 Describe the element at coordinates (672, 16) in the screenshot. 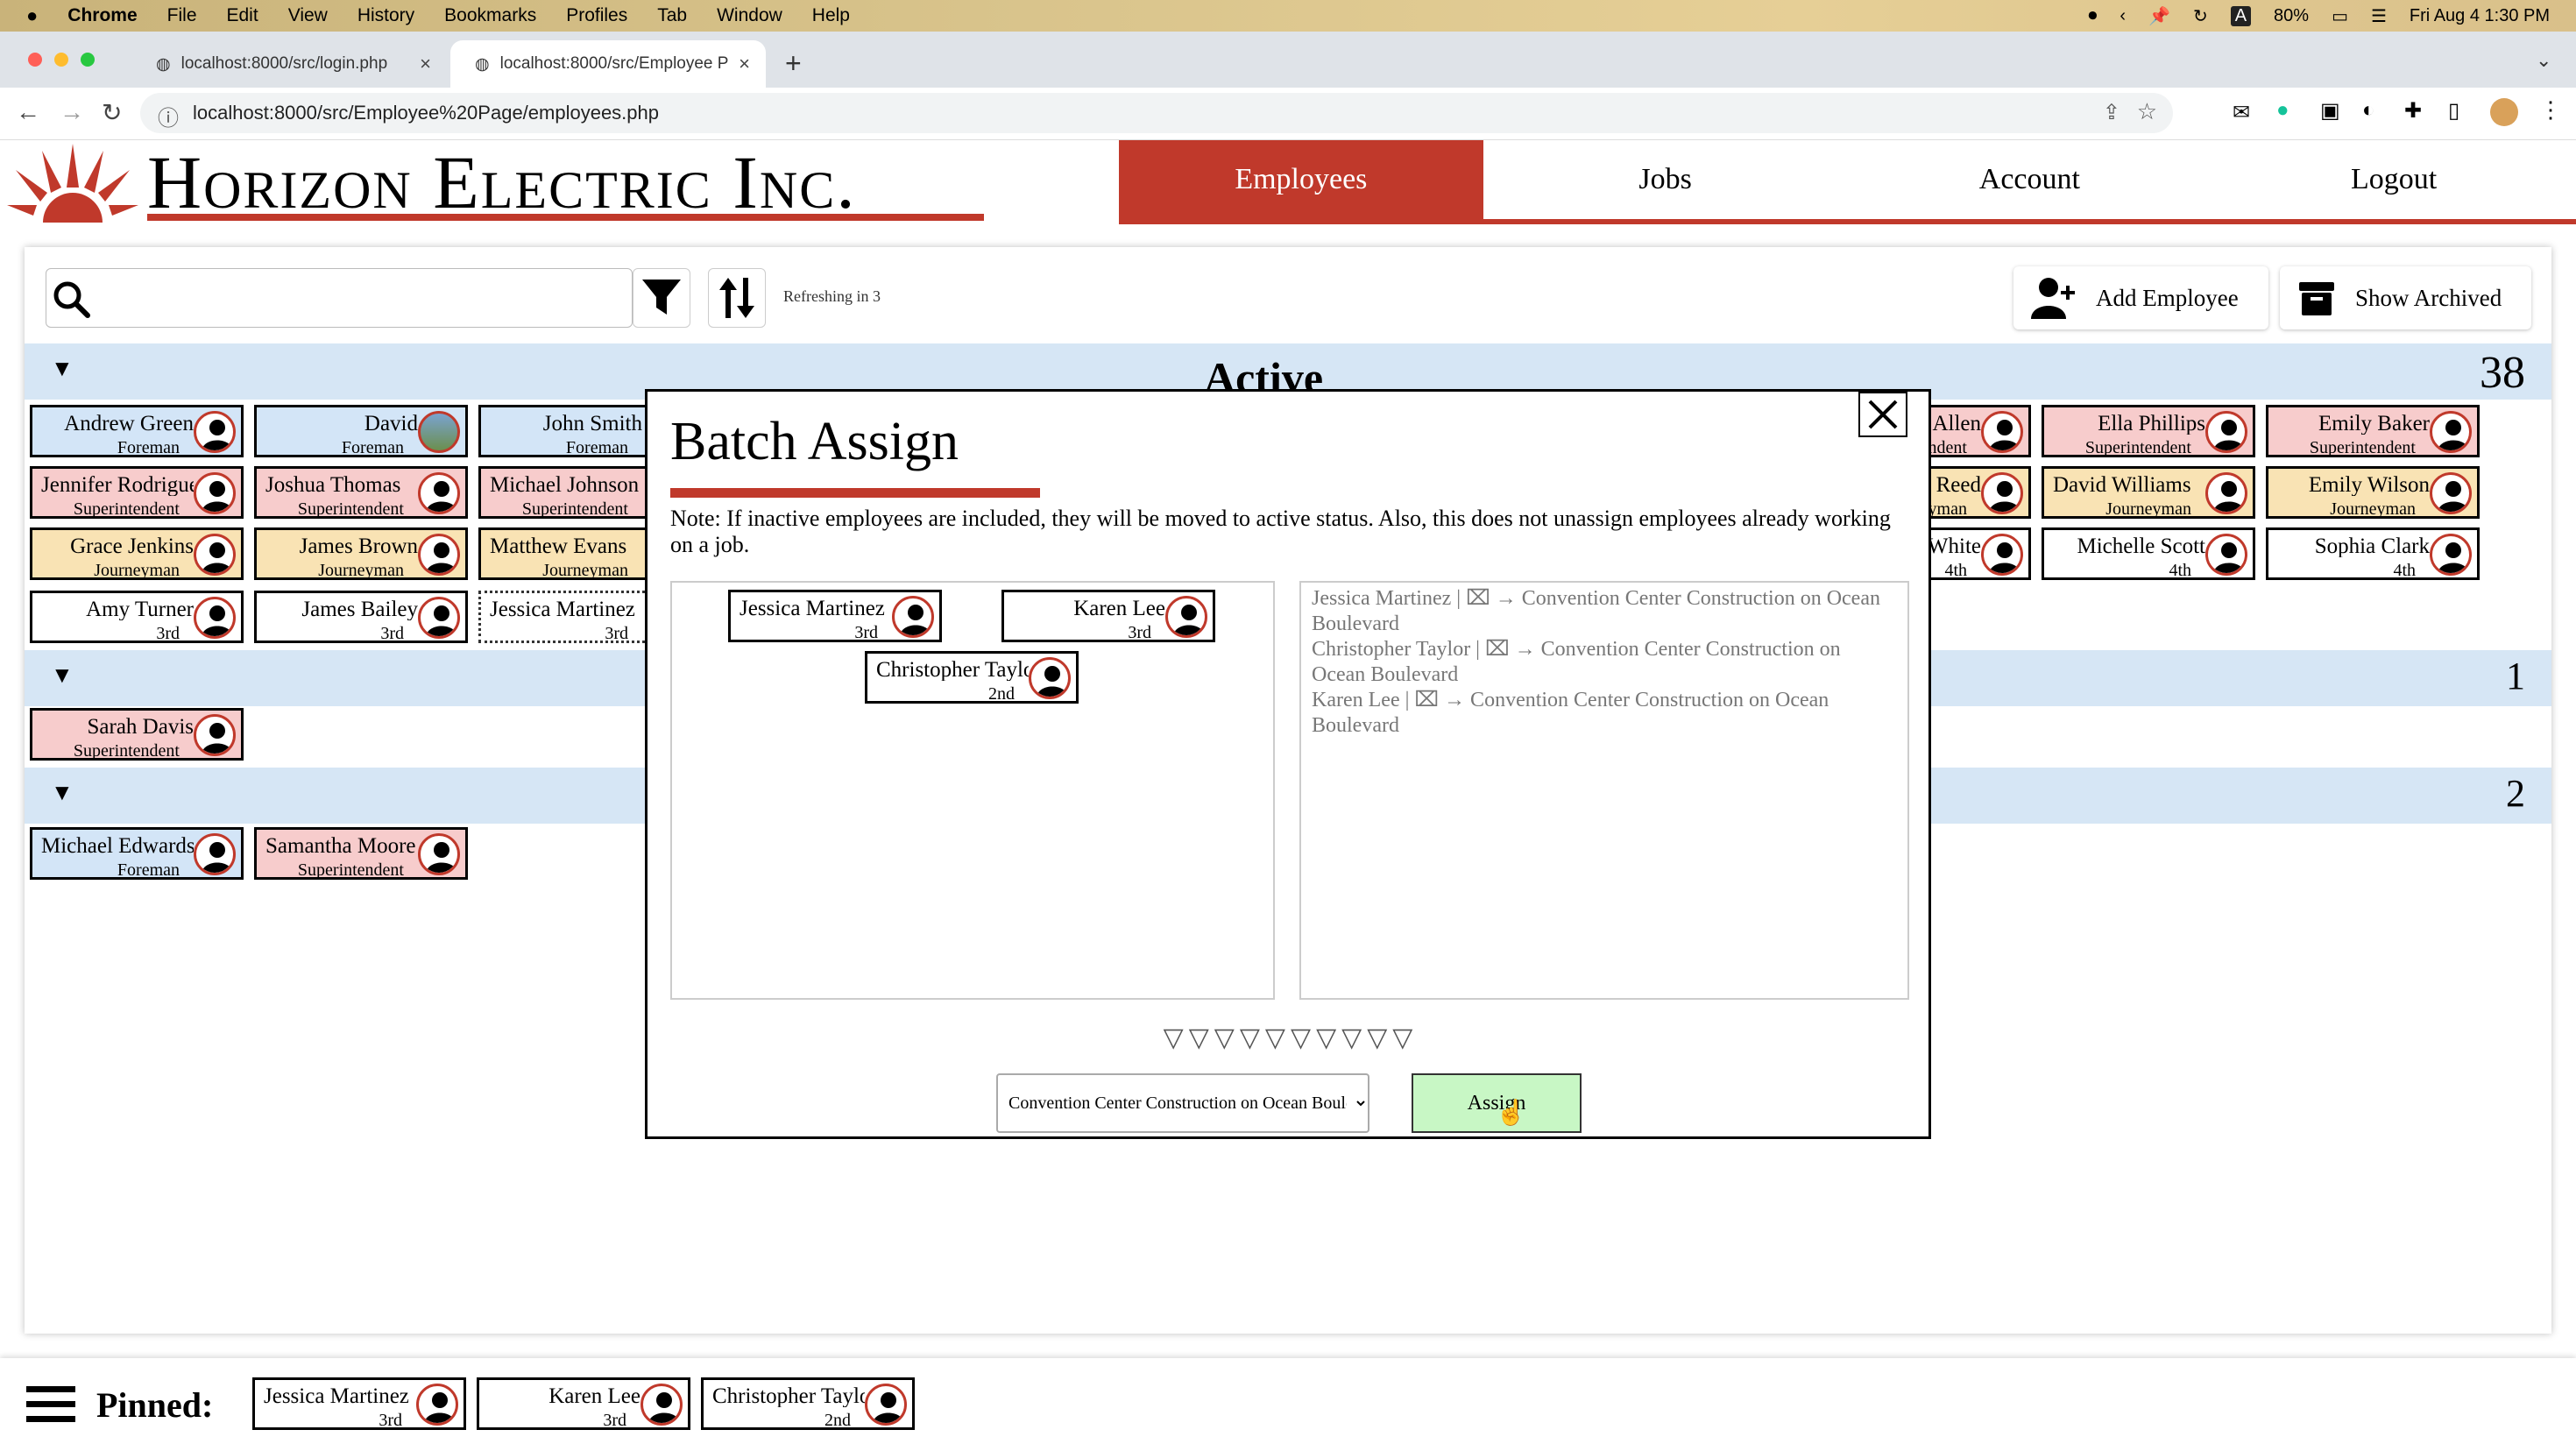

I see `menu-tab: Tab` at that location.